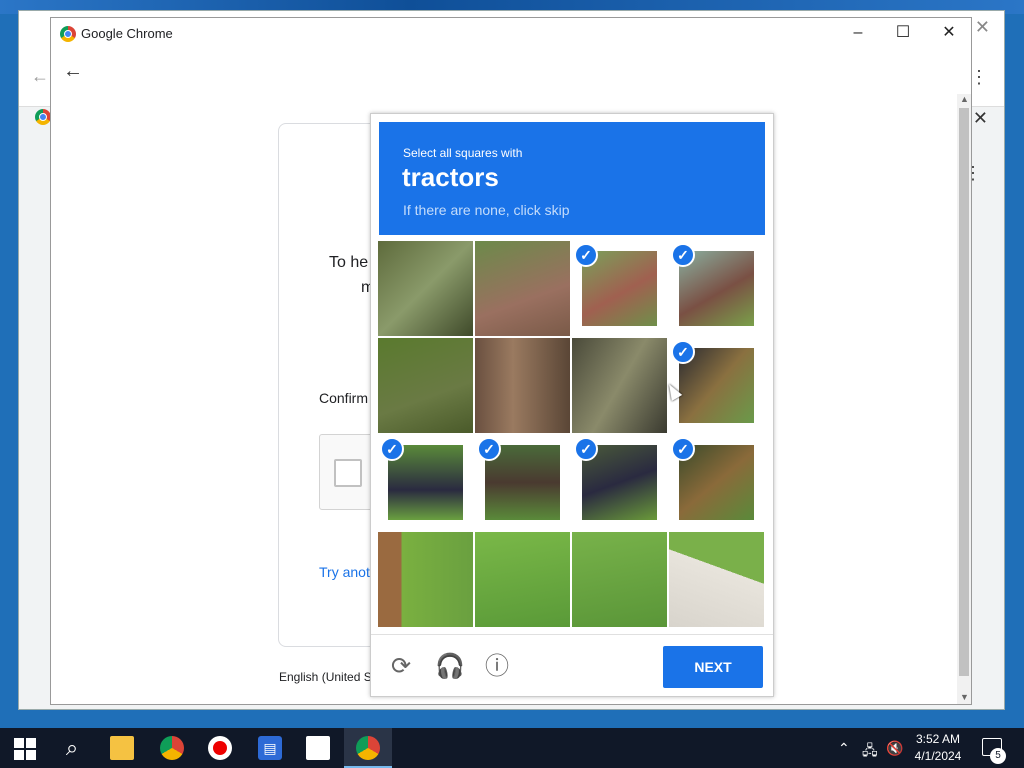  Describe the element at coordinates (270, 748) in the screenshot. I see `video-editor-icon: ▤` at that location.